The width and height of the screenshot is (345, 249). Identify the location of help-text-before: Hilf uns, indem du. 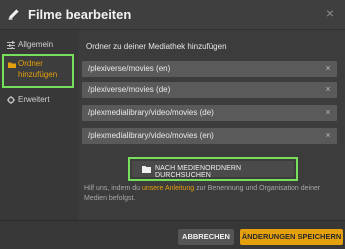
(113, 188).